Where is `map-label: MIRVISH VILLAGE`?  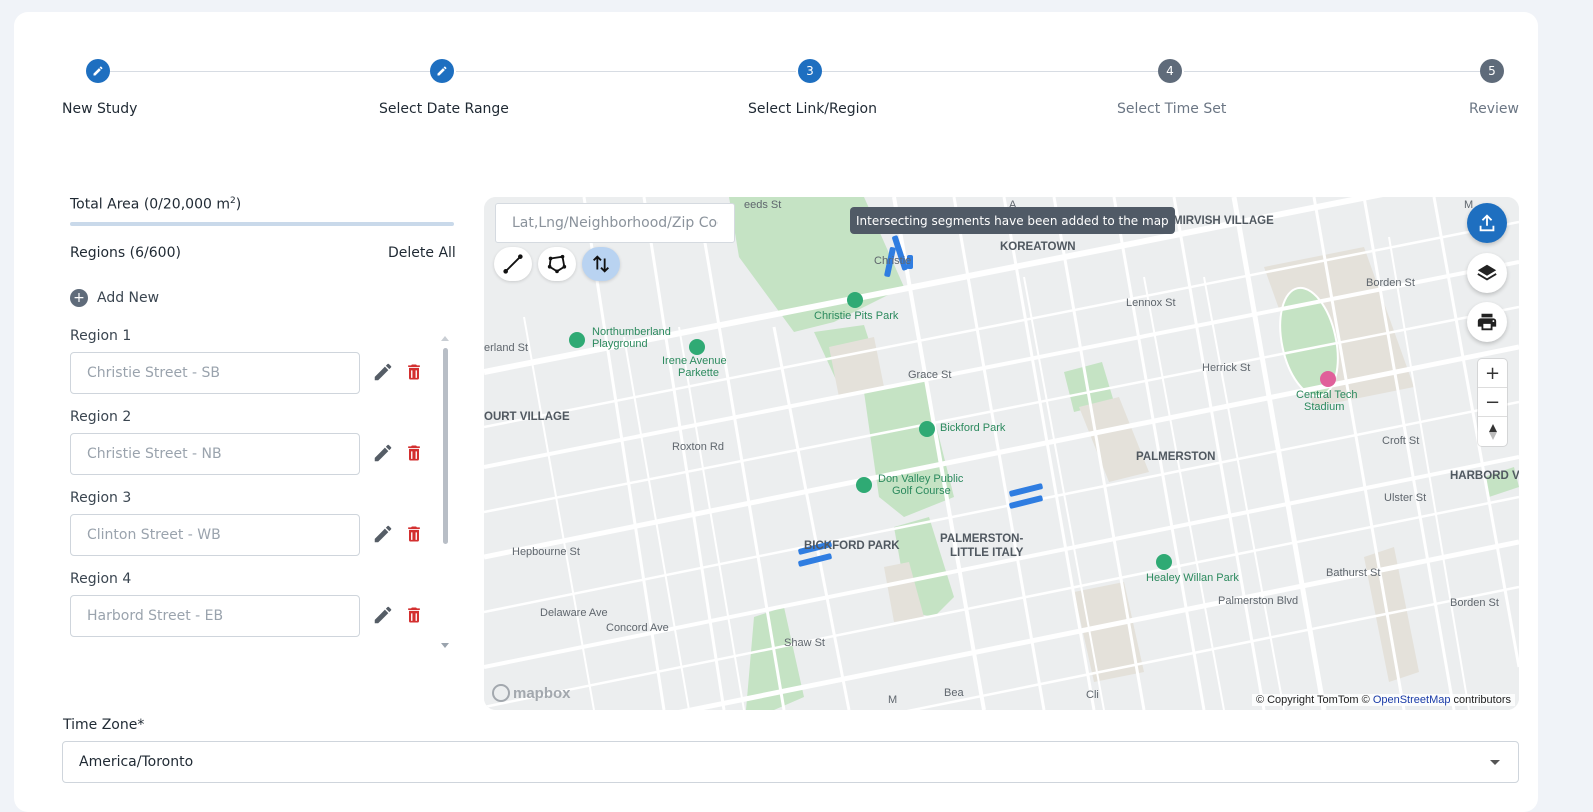
map-label: MIRVISH VILLAGE is located at coordinates (1223, 221).